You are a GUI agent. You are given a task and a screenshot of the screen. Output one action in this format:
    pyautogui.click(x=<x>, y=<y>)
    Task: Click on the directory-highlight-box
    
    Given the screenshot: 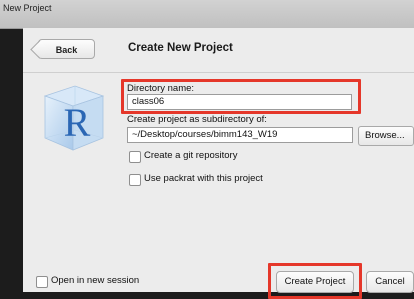 What is the action you would take?
    pyautogui.click(x=241, y=96)
    